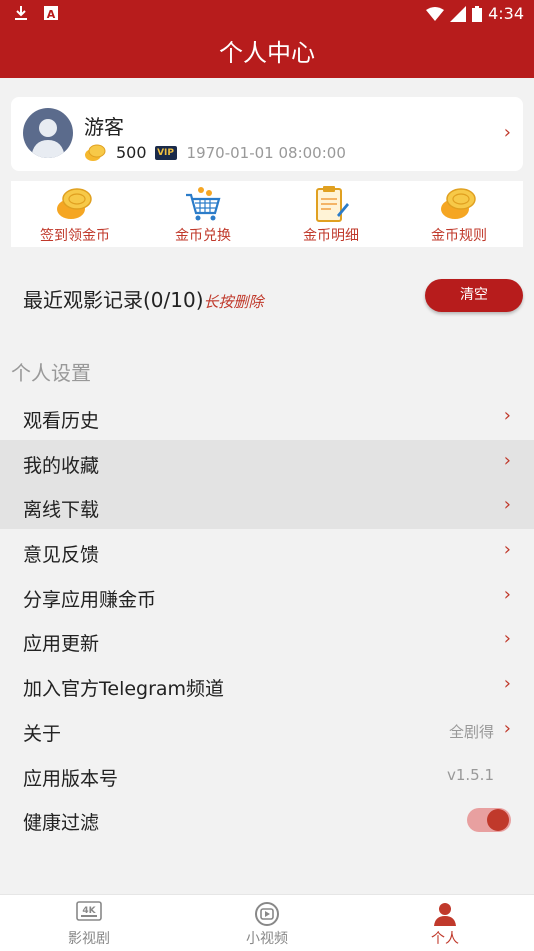 The width and height of the screenshot is (534, 951). I want to click on svg-text: A, so click(51, 14).